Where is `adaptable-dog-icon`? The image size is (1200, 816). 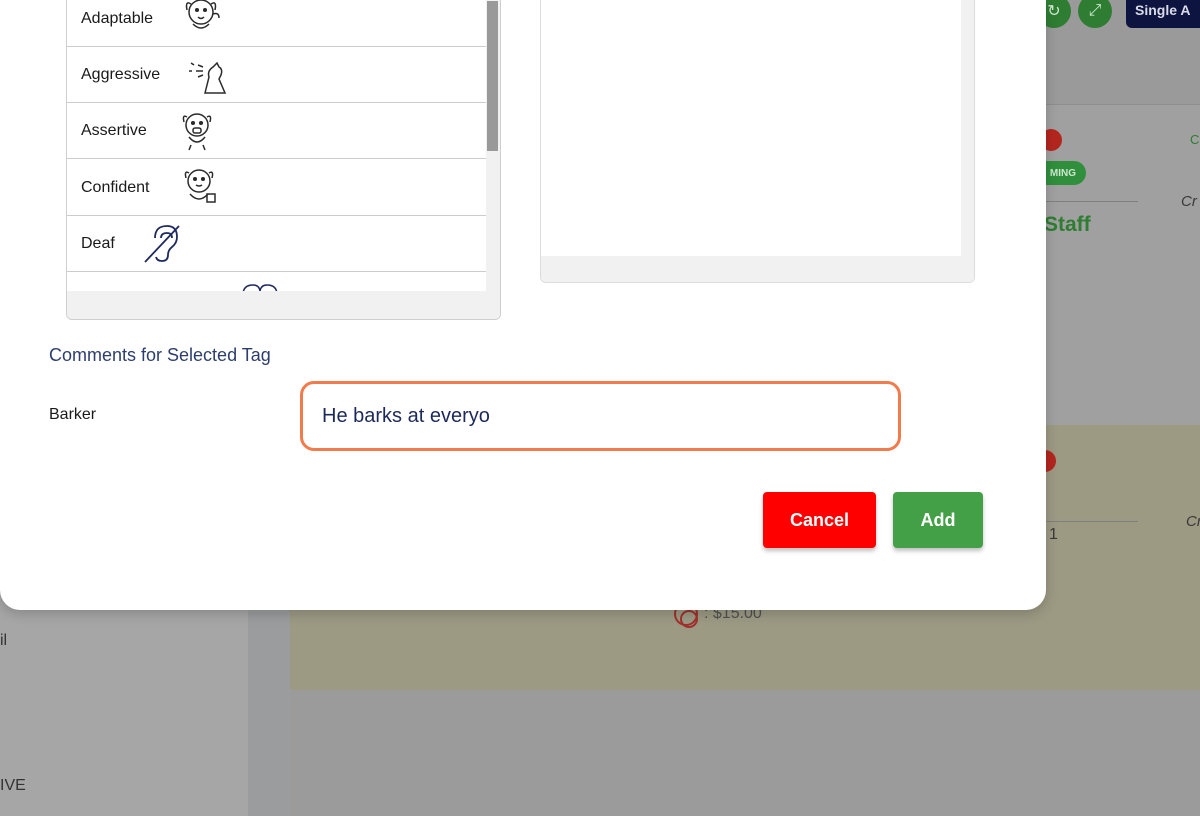
adaptable-dog-icon is located at coordinates (202, 14).